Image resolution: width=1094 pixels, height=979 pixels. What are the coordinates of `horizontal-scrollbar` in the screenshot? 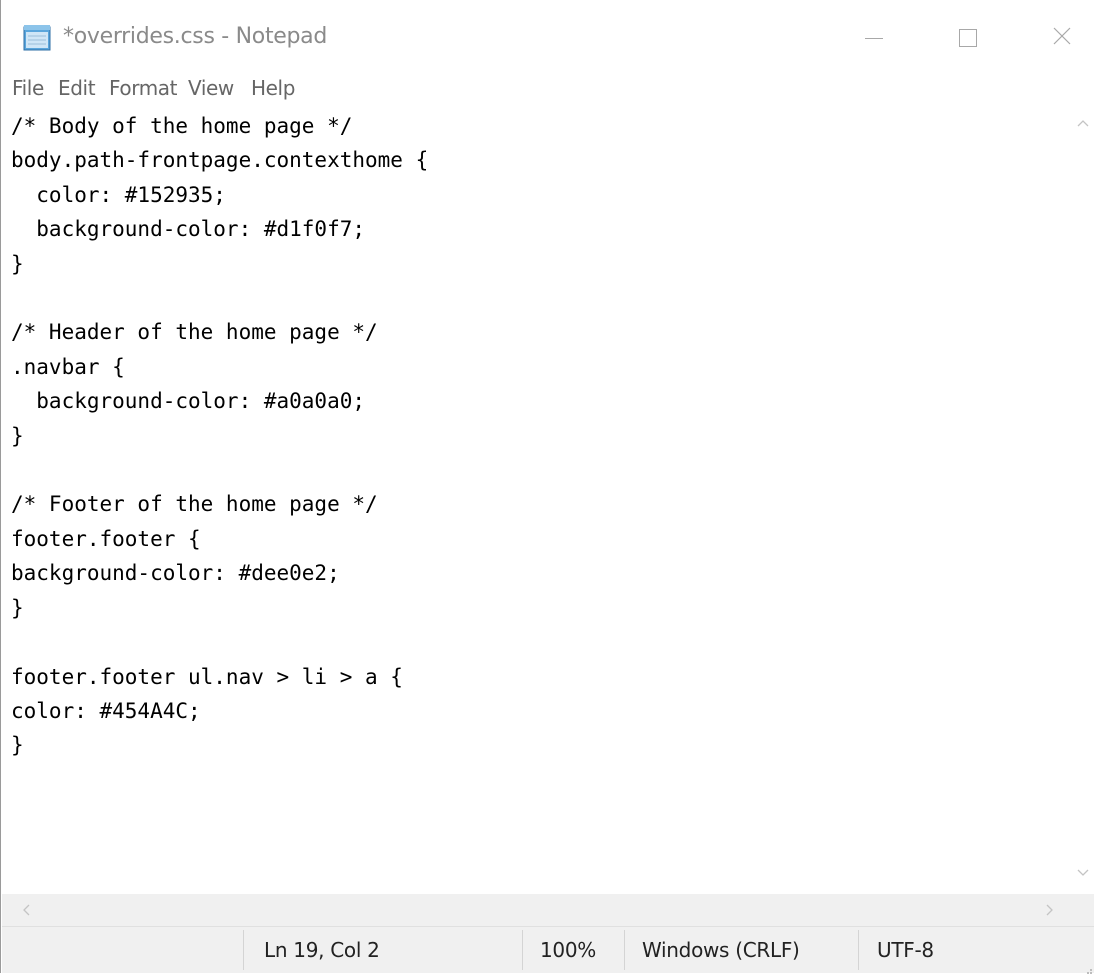 It's located at (536, 910).